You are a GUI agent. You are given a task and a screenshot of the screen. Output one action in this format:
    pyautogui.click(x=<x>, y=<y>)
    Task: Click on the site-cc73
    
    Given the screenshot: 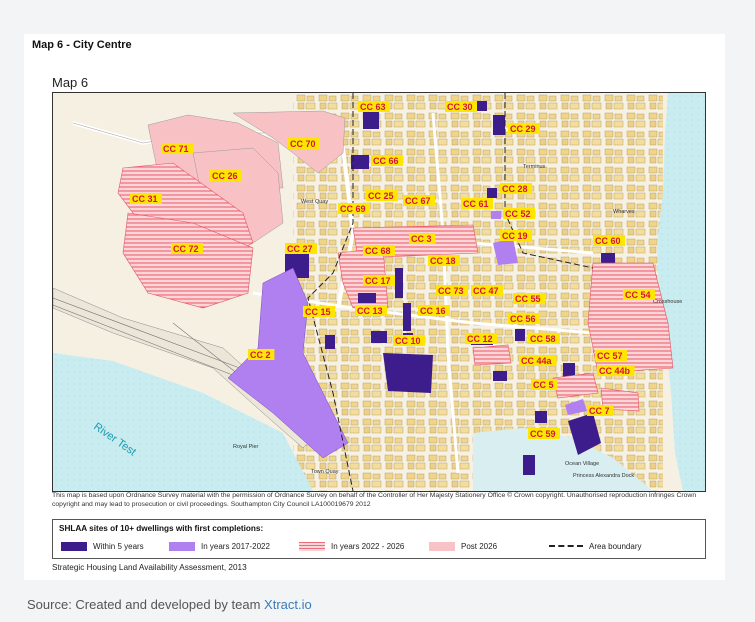 What is the action you would take?
    pyautogui.click(x=407, y=317)
    